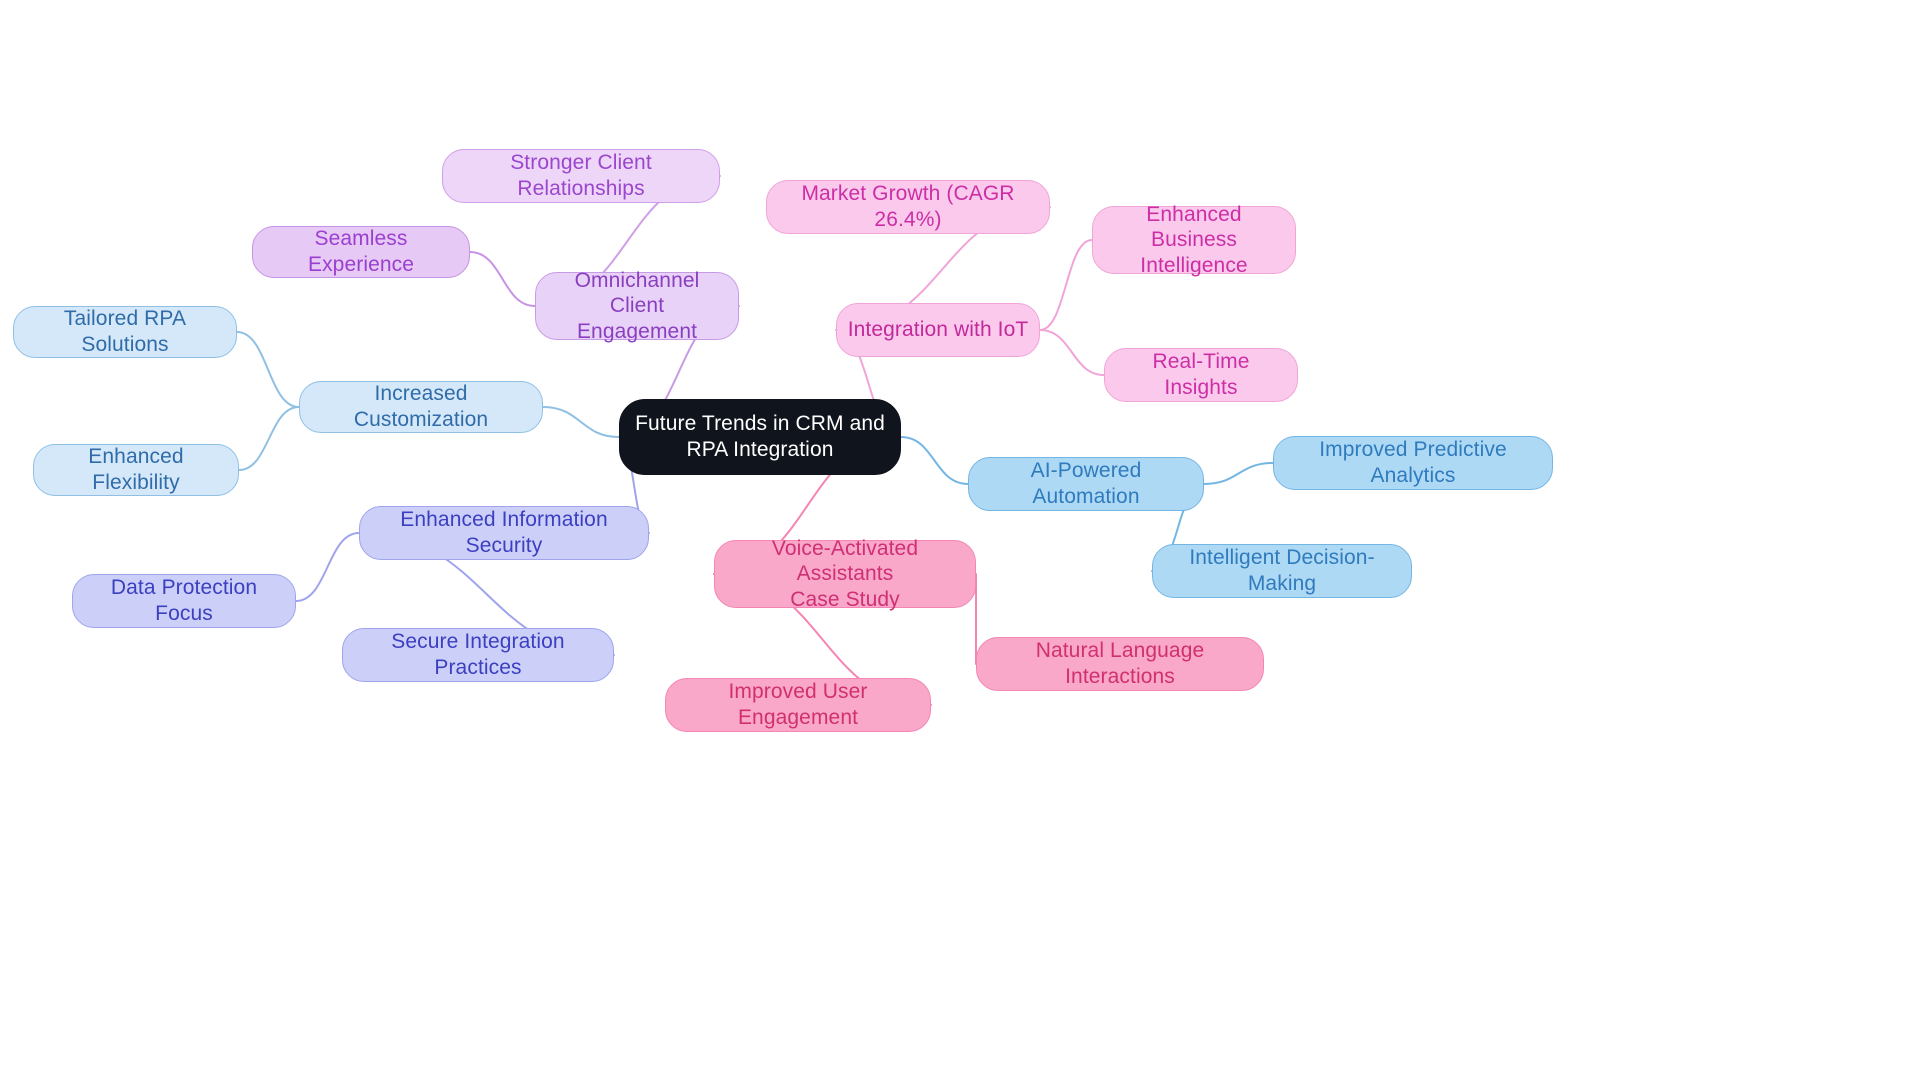 Image resolution: width=1920 pixels, height=1083 pixels. I want to click on mindmap-node-enhanced-information-security: Enhanced Information Security, so click(504, 533).